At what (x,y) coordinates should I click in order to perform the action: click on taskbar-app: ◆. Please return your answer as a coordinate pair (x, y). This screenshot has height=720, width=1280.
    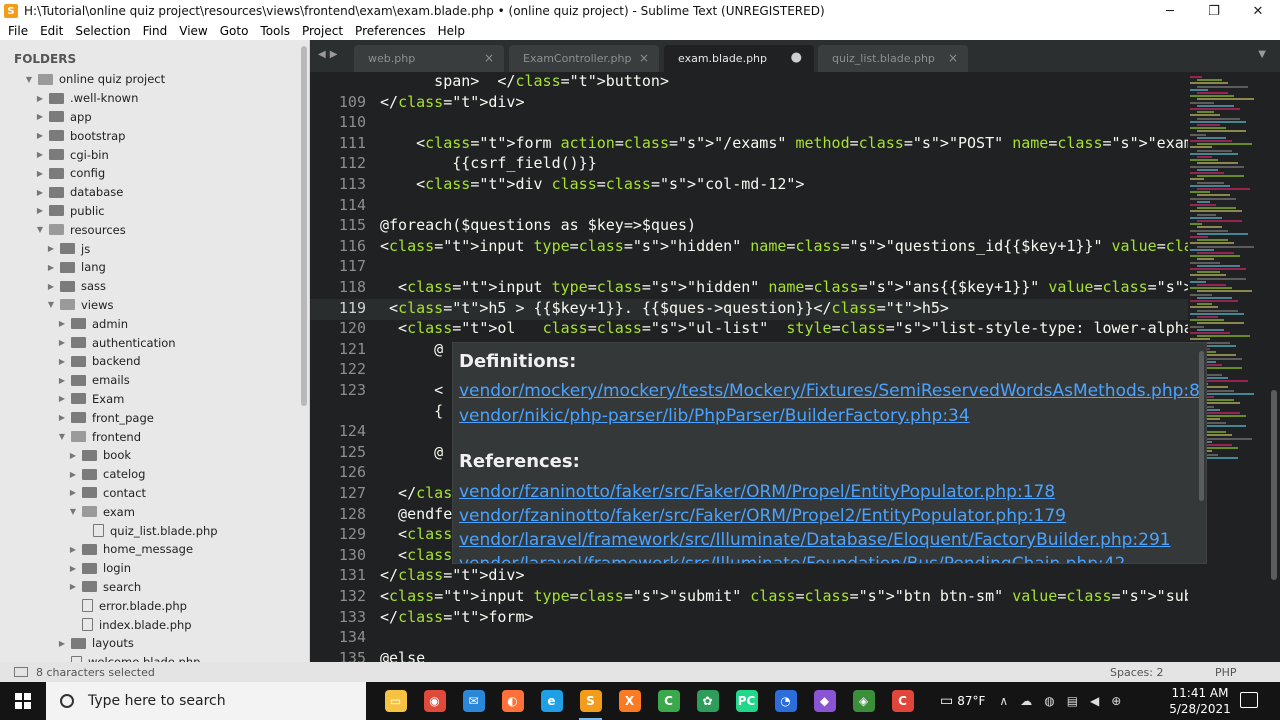
    Looking at the image, I should click on (824, 701).